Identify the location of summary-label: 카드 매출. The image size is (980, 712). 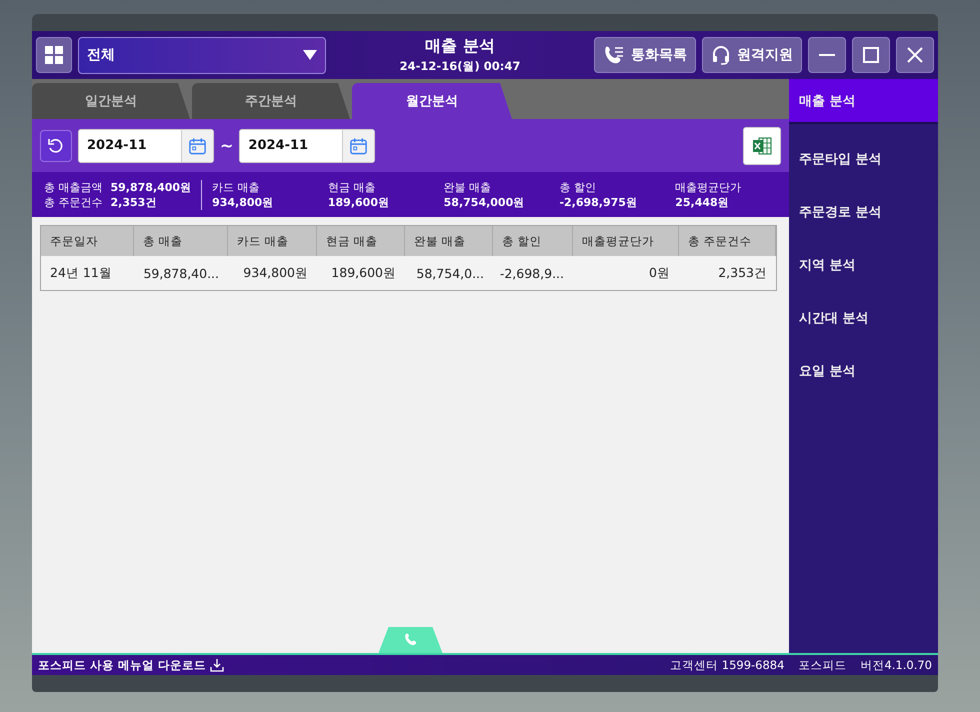
(236, 187).